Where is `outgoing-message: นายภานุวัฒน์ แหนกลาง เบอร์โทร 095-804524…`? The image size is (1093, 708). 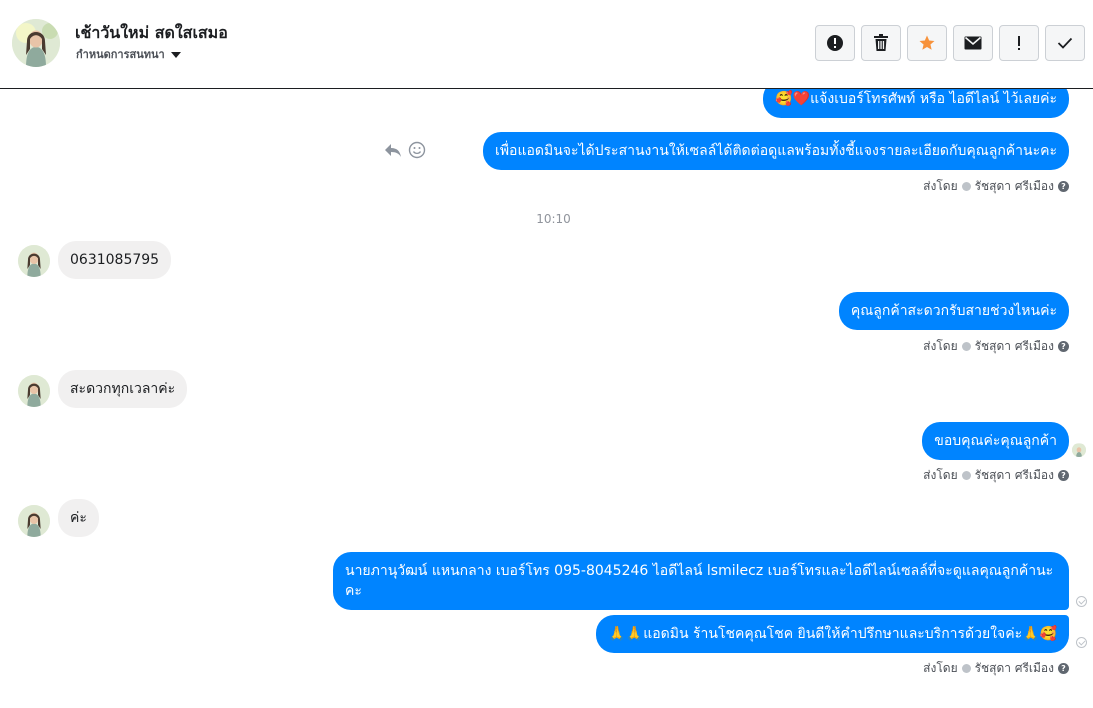
outgoing-message: นายภานุวัฒน์ แหนกลาง เบอร์โทร 095-804524… is located at coordinates (701, 581).